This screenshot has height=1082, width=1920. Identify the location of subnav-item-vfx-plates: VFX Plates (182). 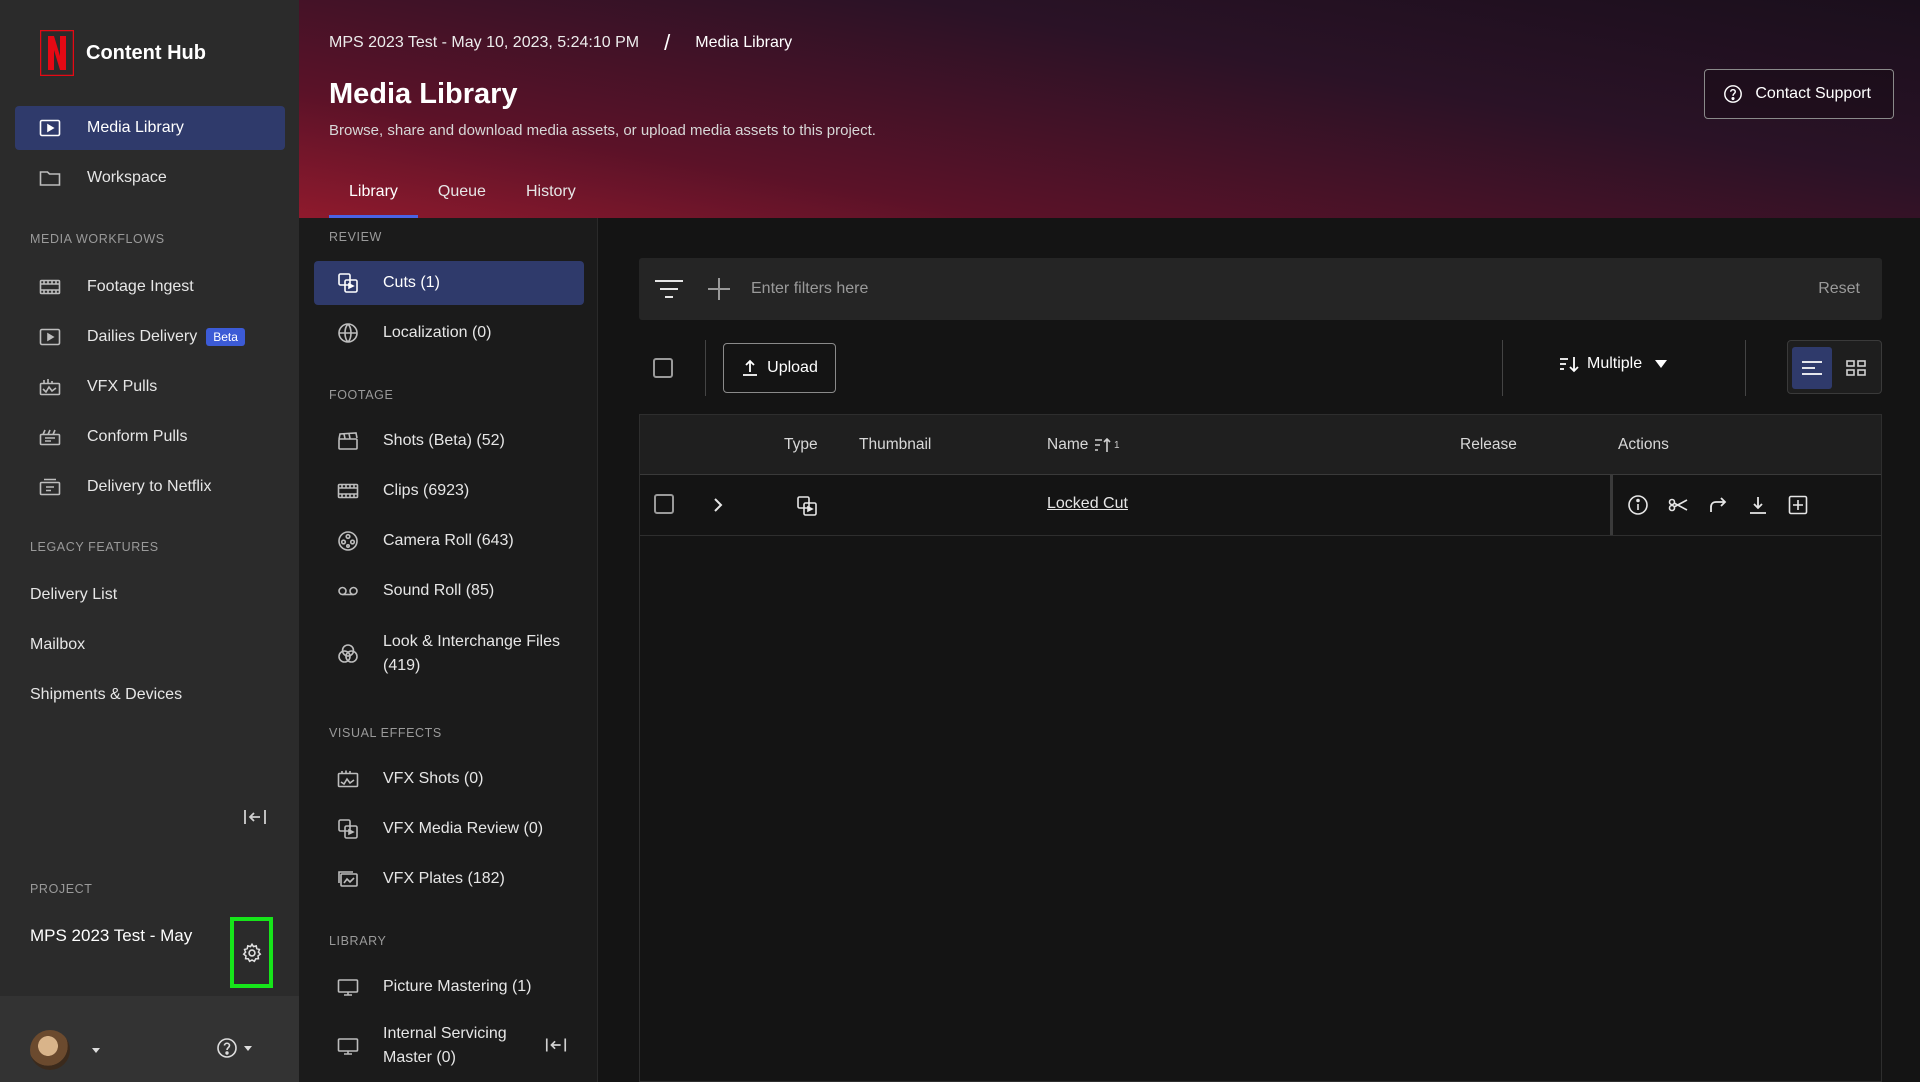
(449, 879).